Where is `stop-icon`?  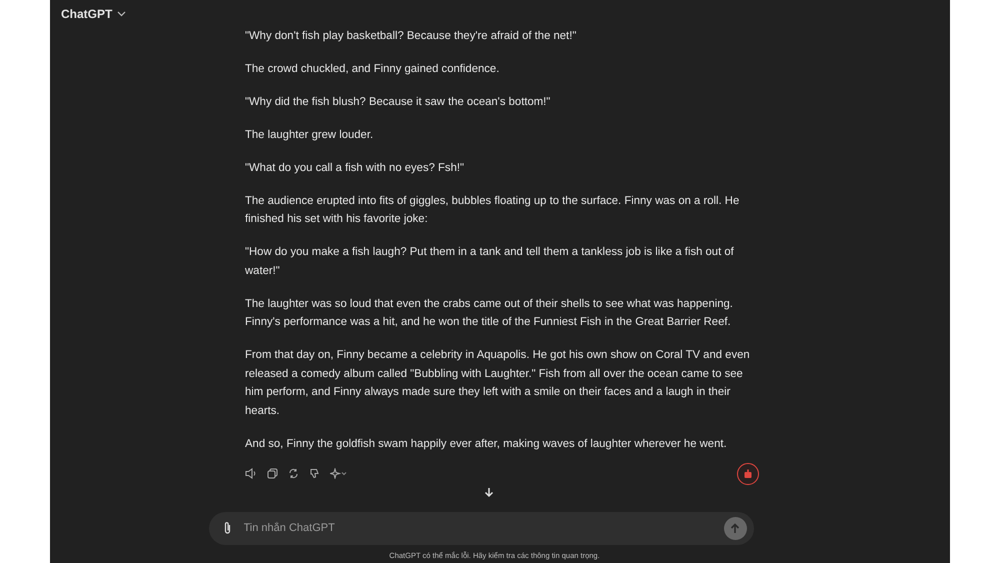 stop-icon is located at coordinates (748, 473).